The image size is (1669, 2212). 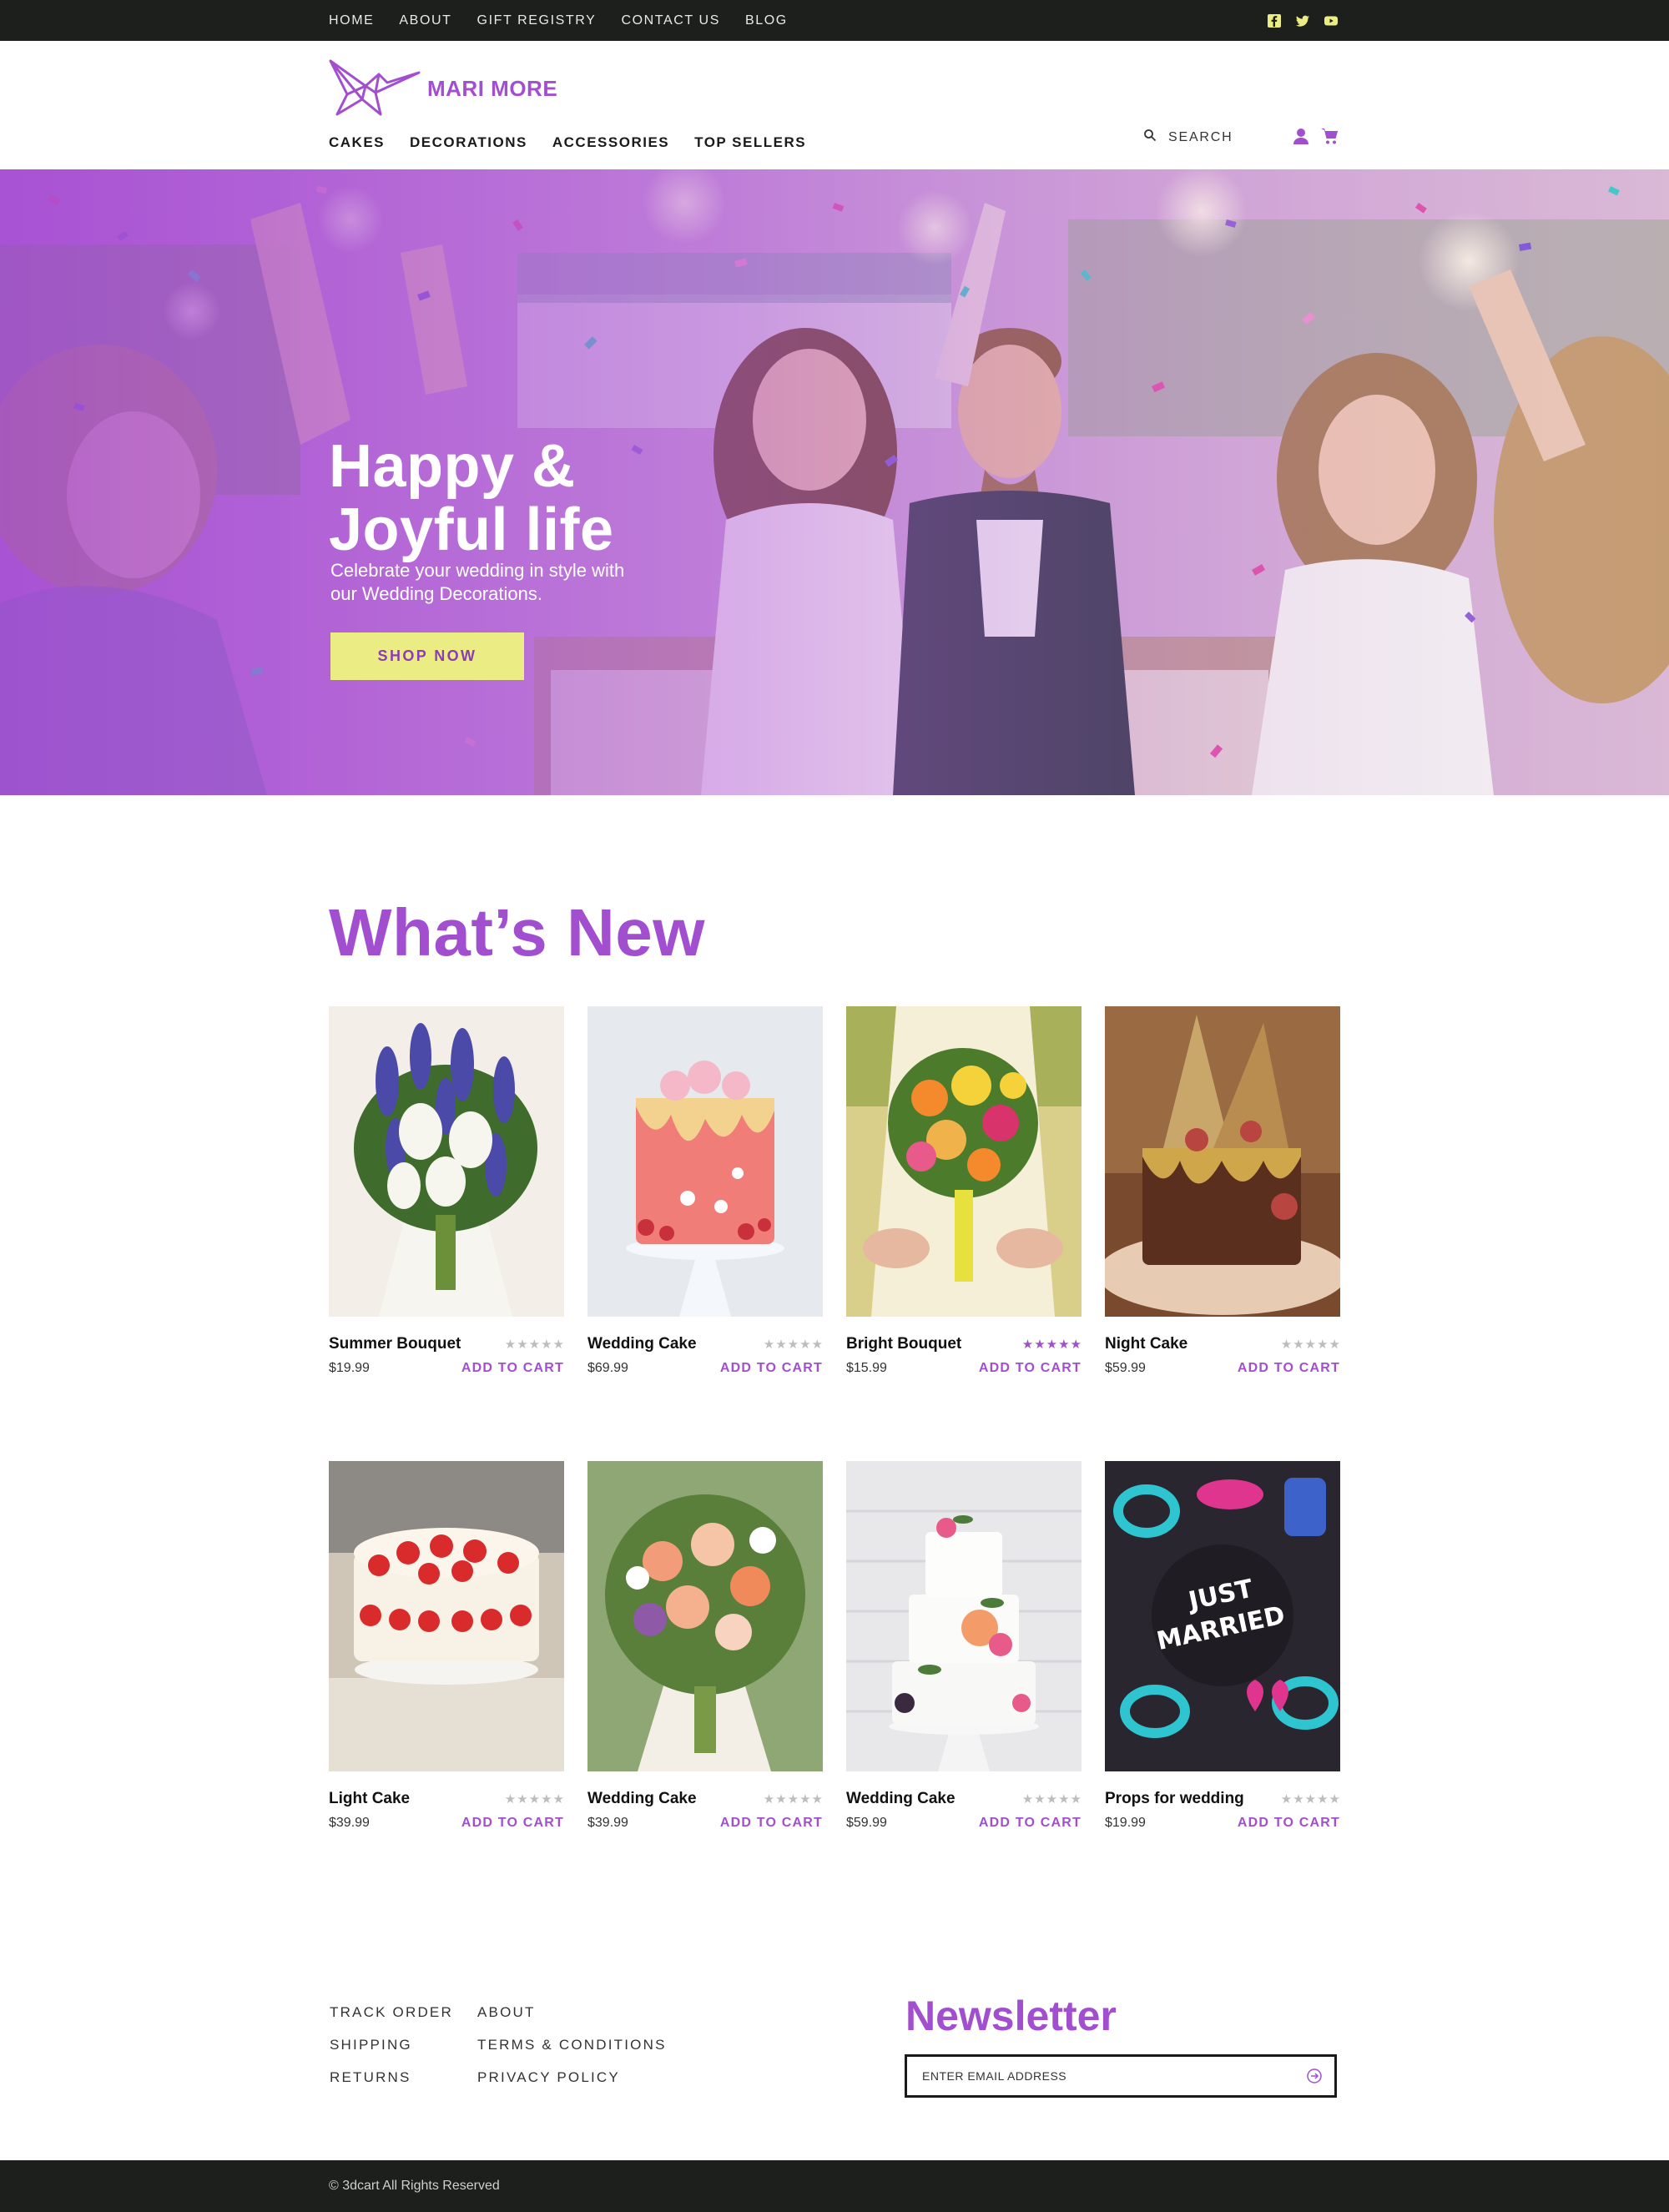 What do you see at coordinates (1301, 136) in the screenshot?
I see `user-icon` at bounding box center [1301, 136].